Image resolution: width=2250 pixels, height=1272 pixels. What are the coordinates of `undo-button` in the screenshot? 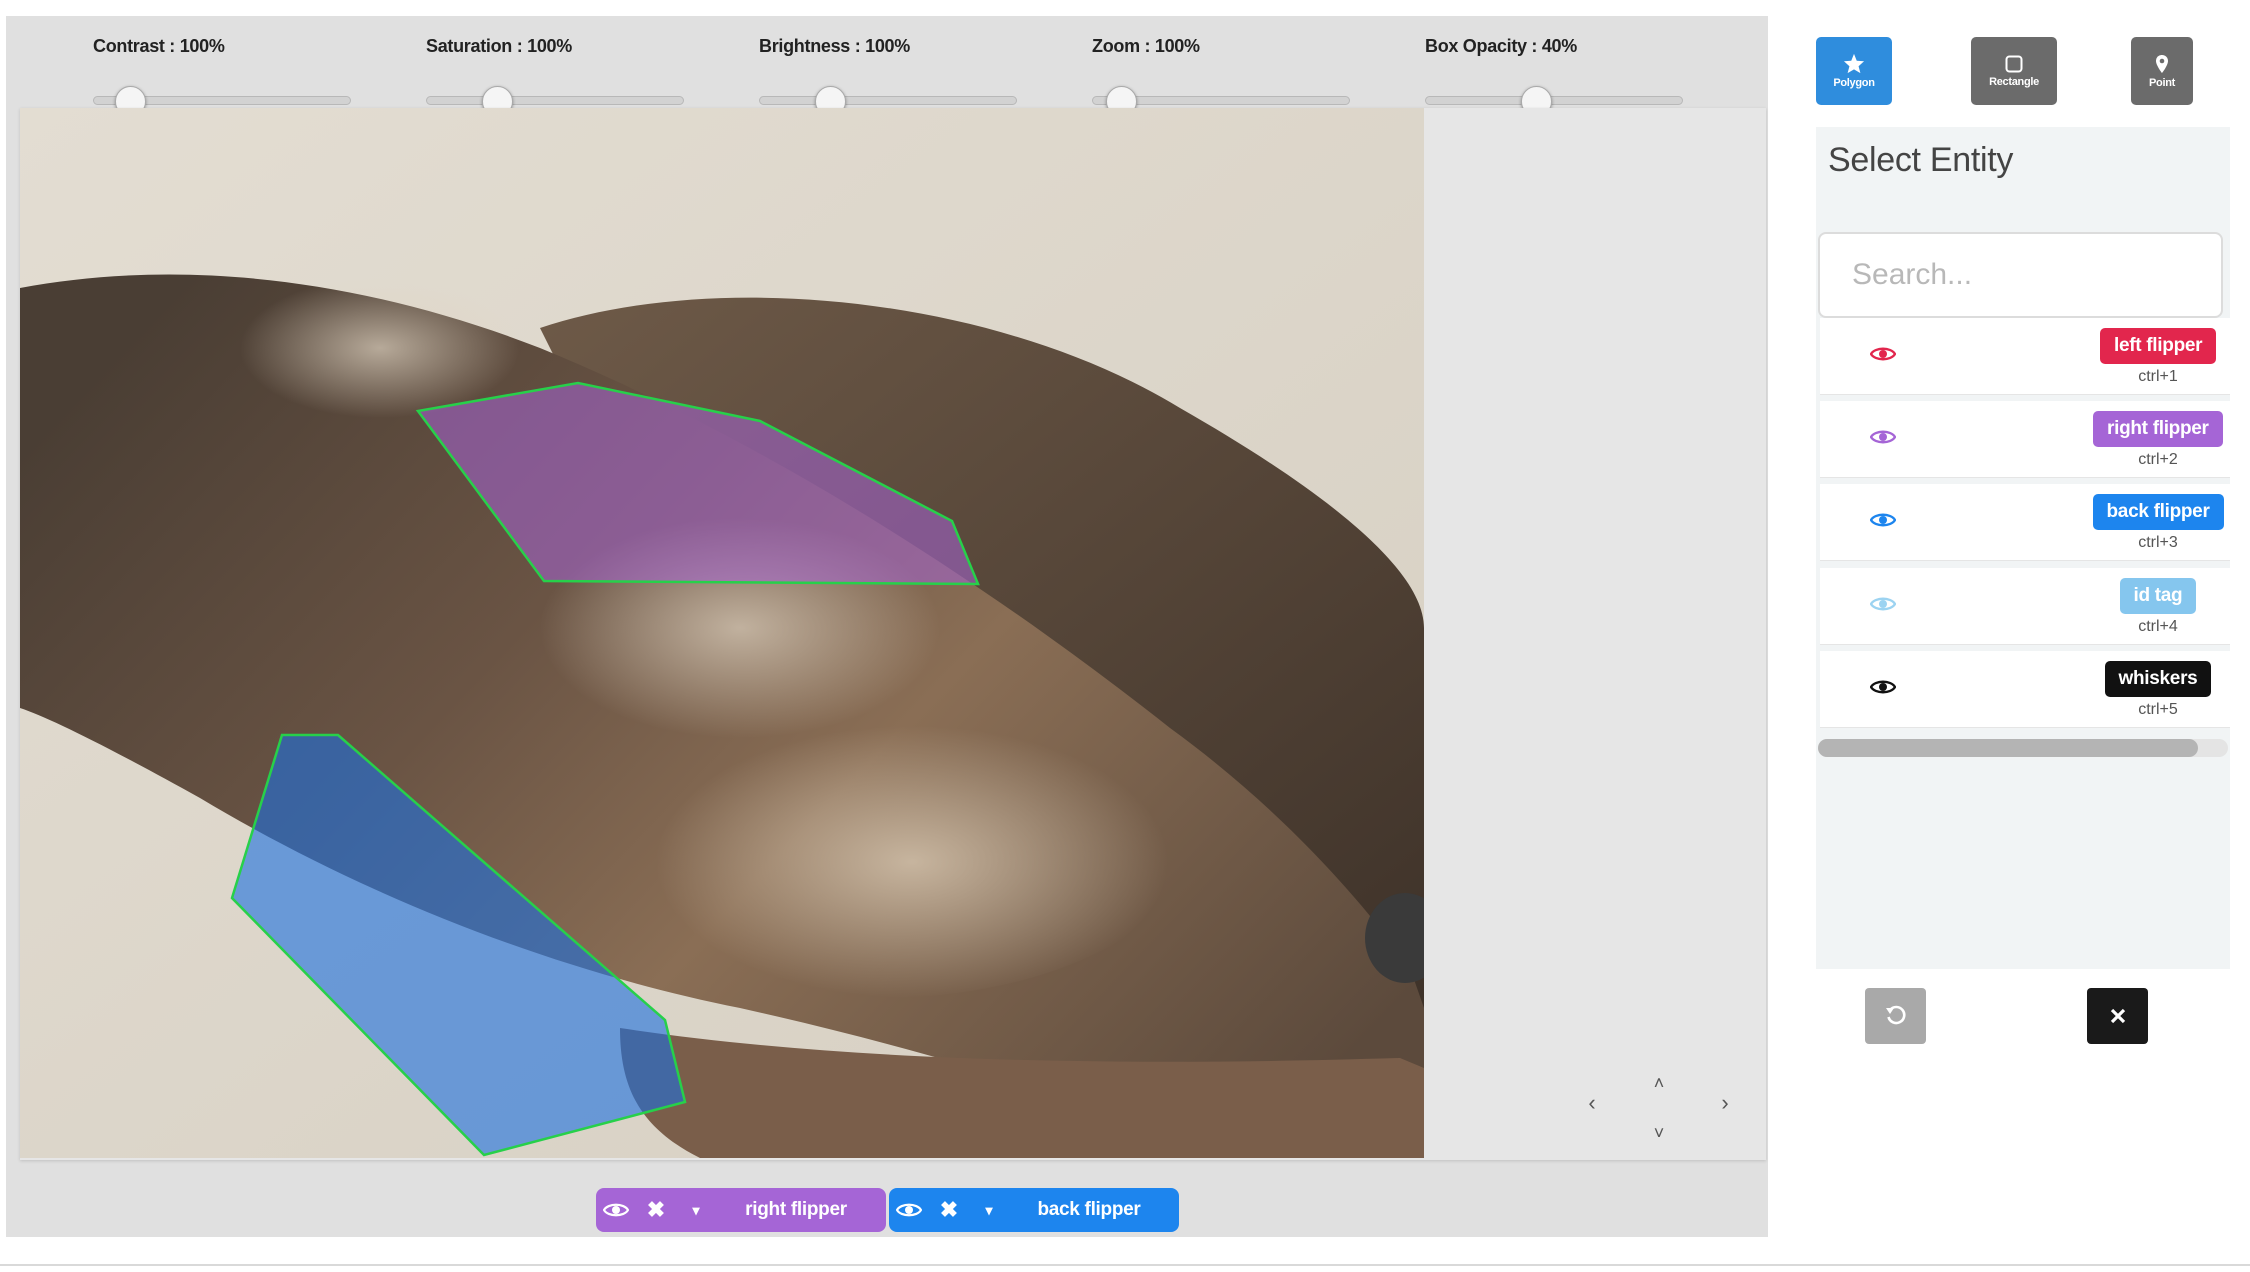 It's located at (1895, 1016).